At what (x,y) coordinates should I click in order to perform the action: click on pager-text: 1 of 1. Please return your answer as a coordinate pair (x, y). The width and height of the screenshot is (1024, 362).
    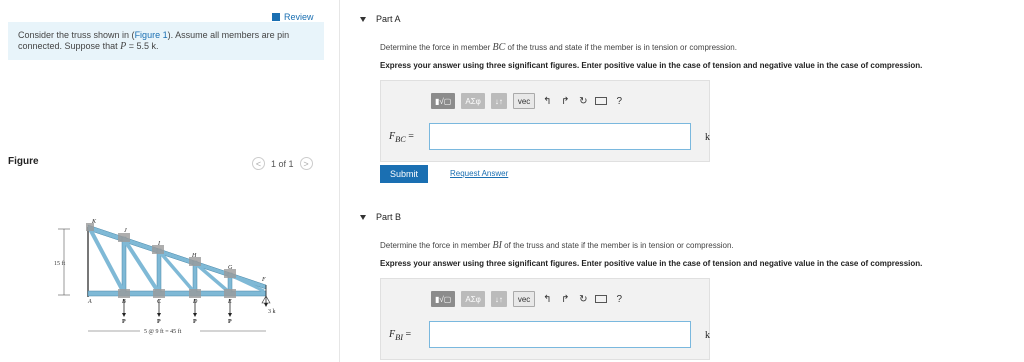
    Looking at the image, I should click on (282, 163).